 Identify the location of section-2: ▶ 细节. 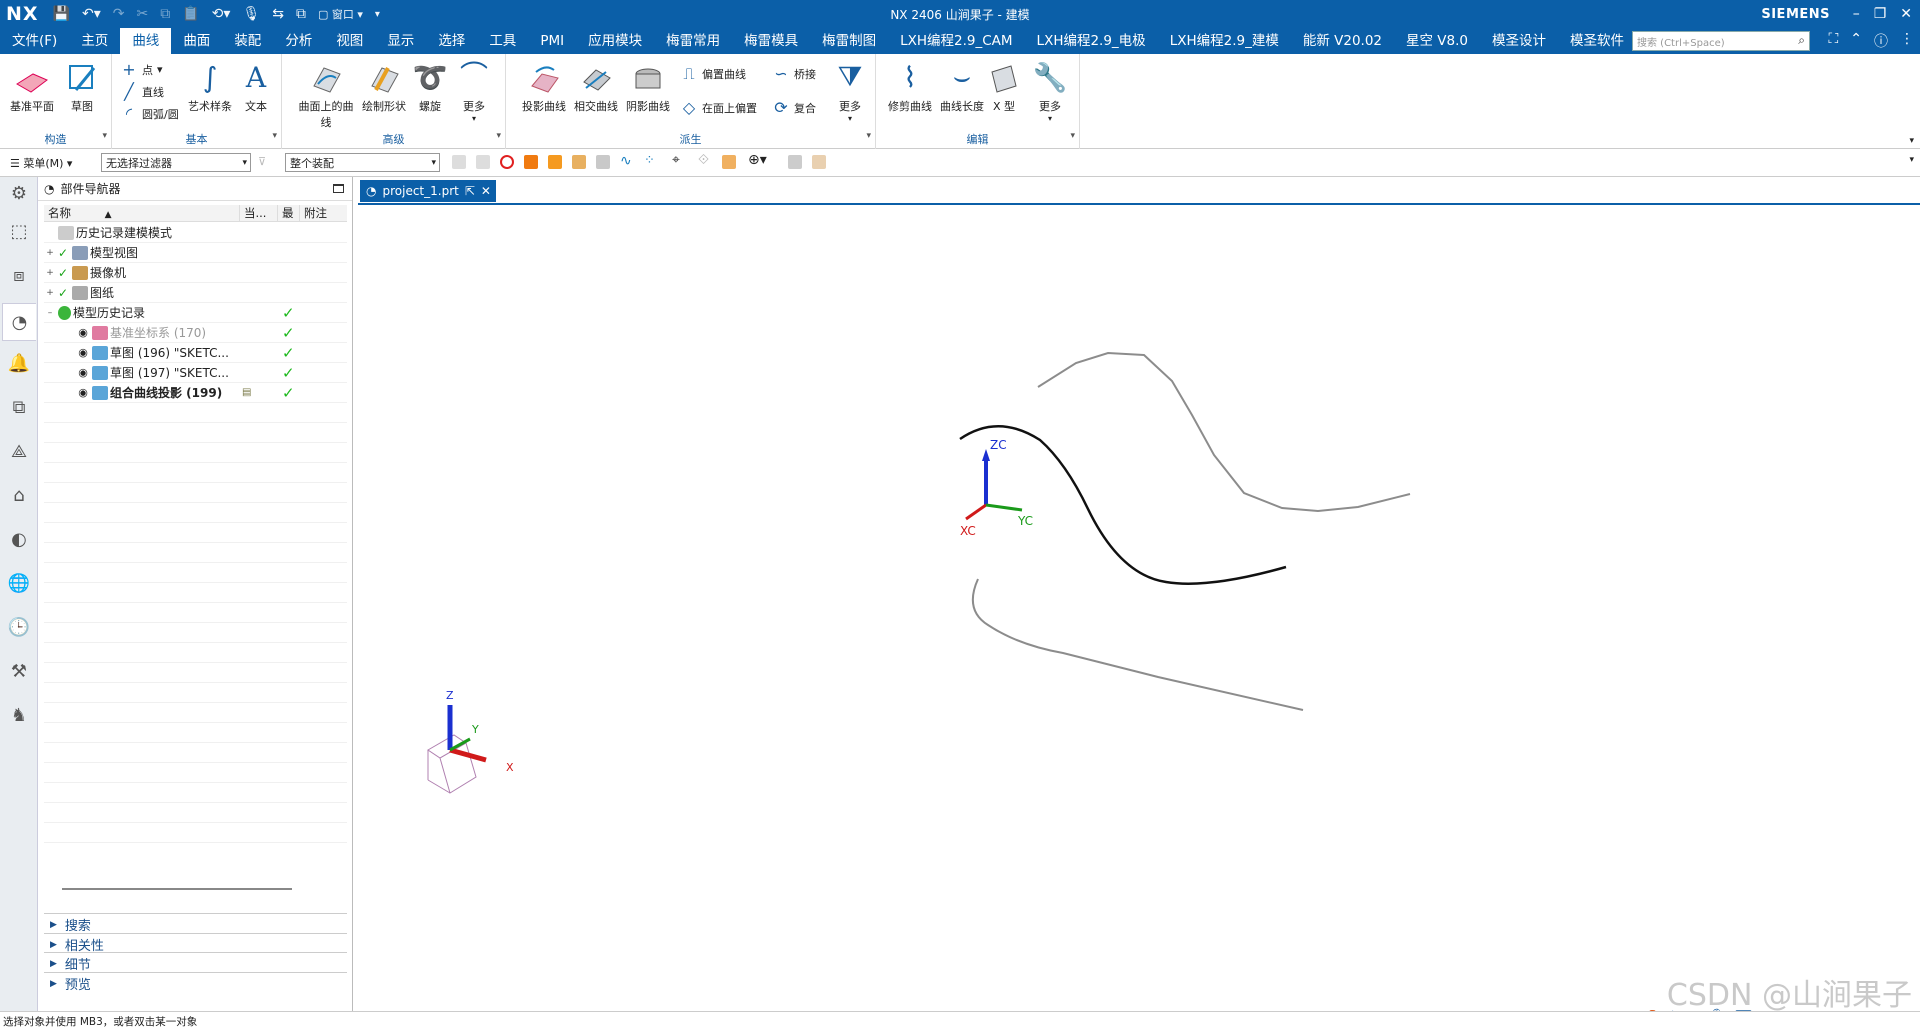
(195, 963).